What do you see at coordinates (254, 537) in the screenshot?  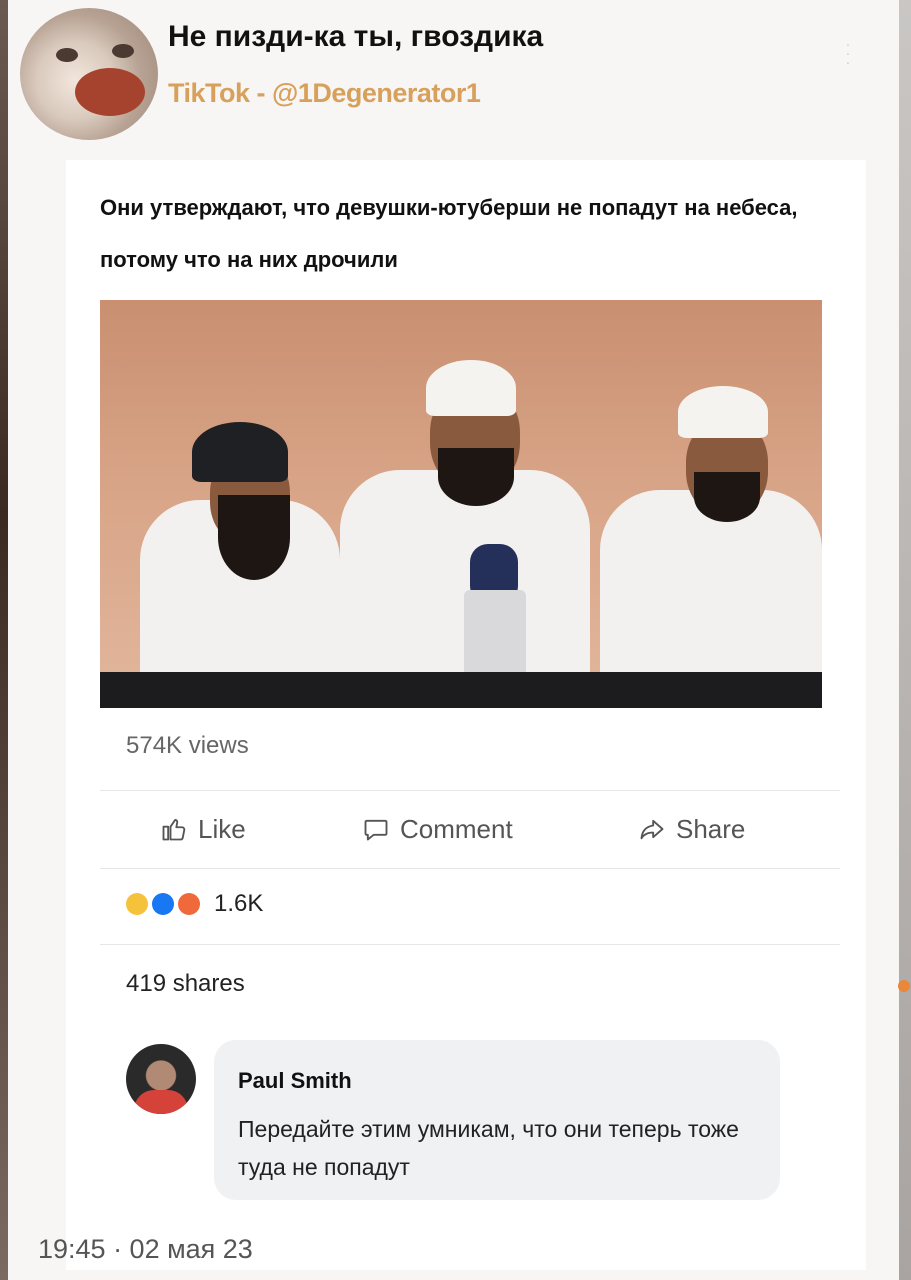 I see `beard-left` at bounding box center [254, 537].